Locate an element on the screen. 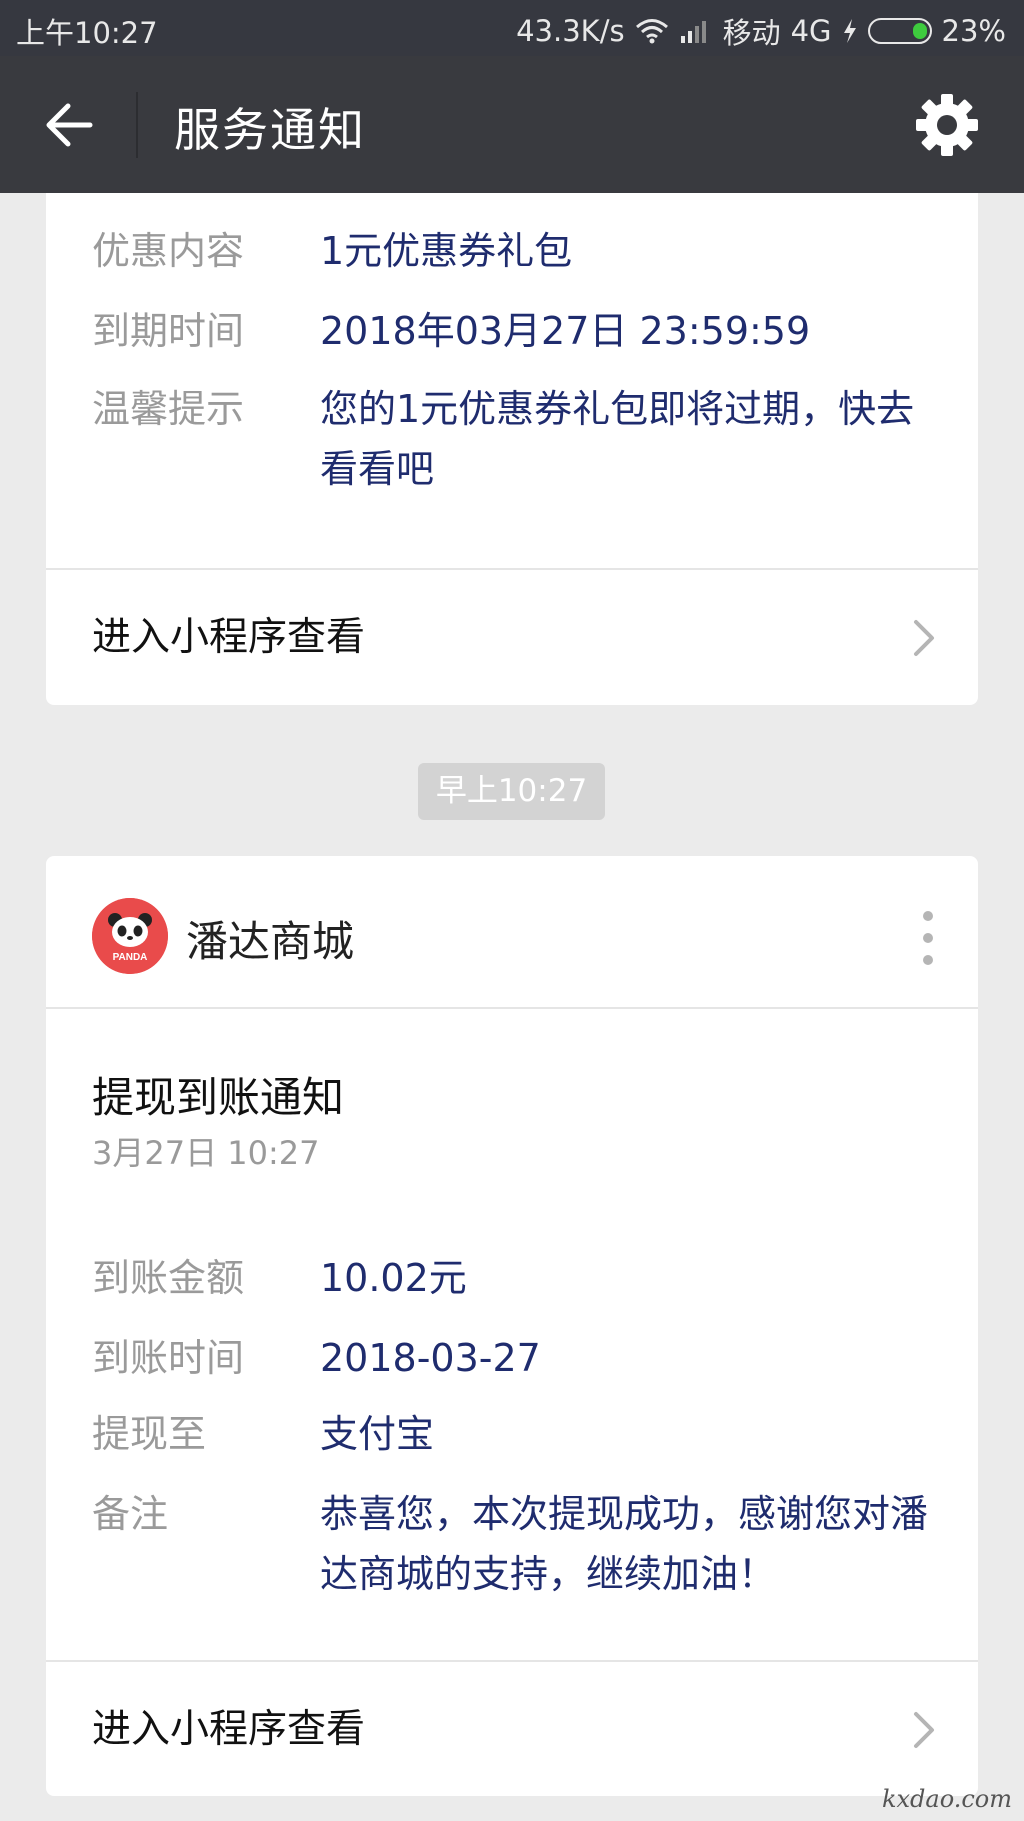 The width and height of the screenshot is (1024, 1821). field-label: 温馨提示 is located at coordinates (168, 409).